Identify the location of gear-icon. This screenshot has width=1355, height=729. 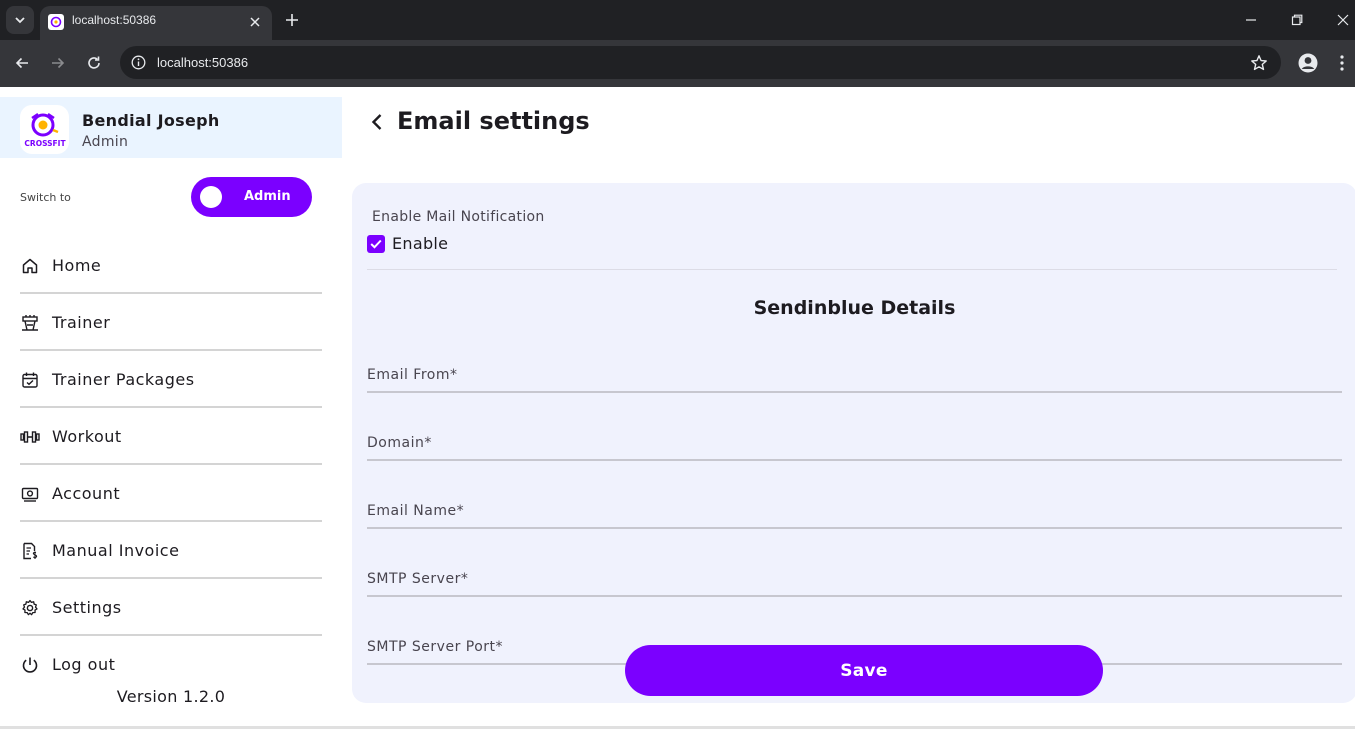
(30, 608).